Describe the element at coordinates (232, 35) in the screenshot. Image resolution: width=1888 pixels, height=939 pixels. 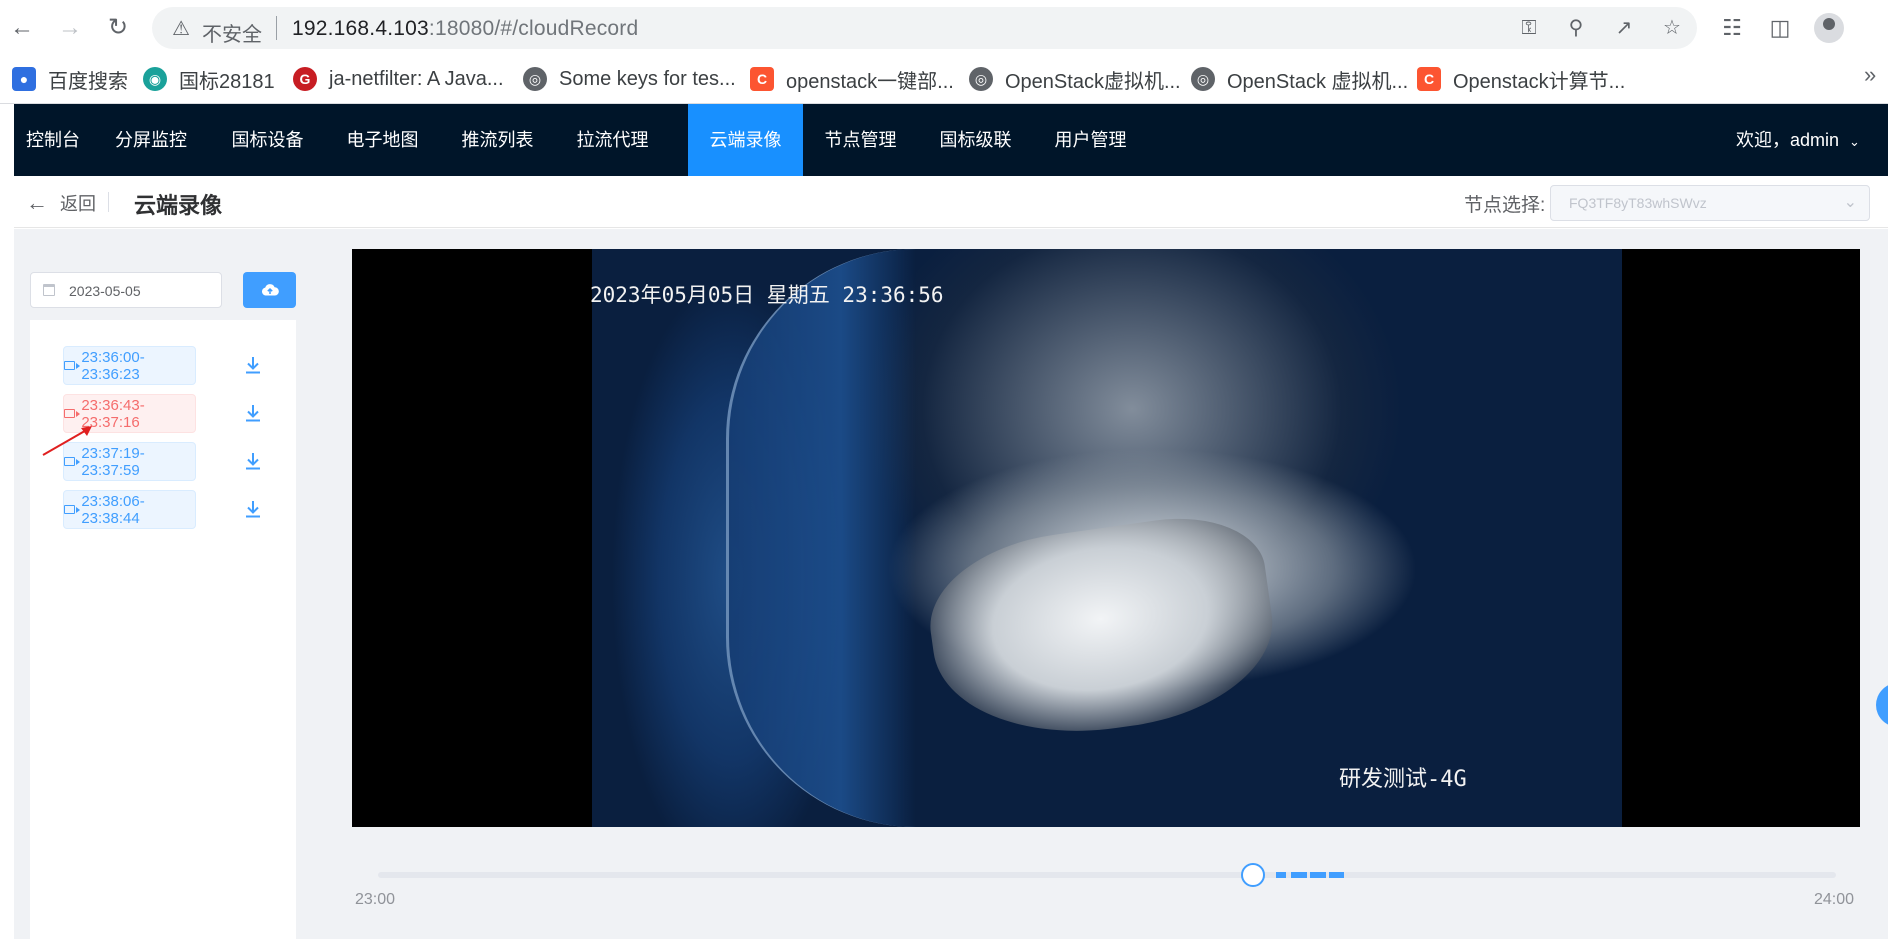
I see `insecure-label: 不安全` at that location.